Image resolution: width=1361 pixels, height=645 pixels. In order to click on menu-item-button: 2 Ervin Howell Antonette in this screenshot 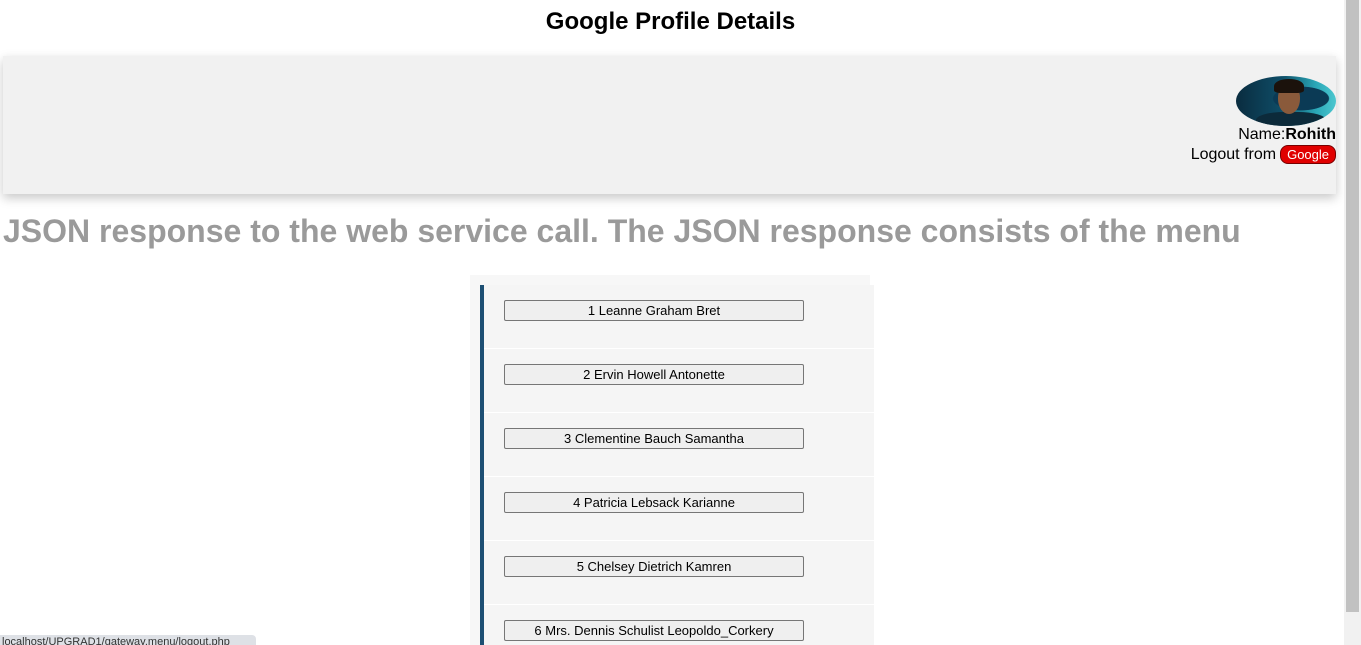, I will do `click(654, 374)`.